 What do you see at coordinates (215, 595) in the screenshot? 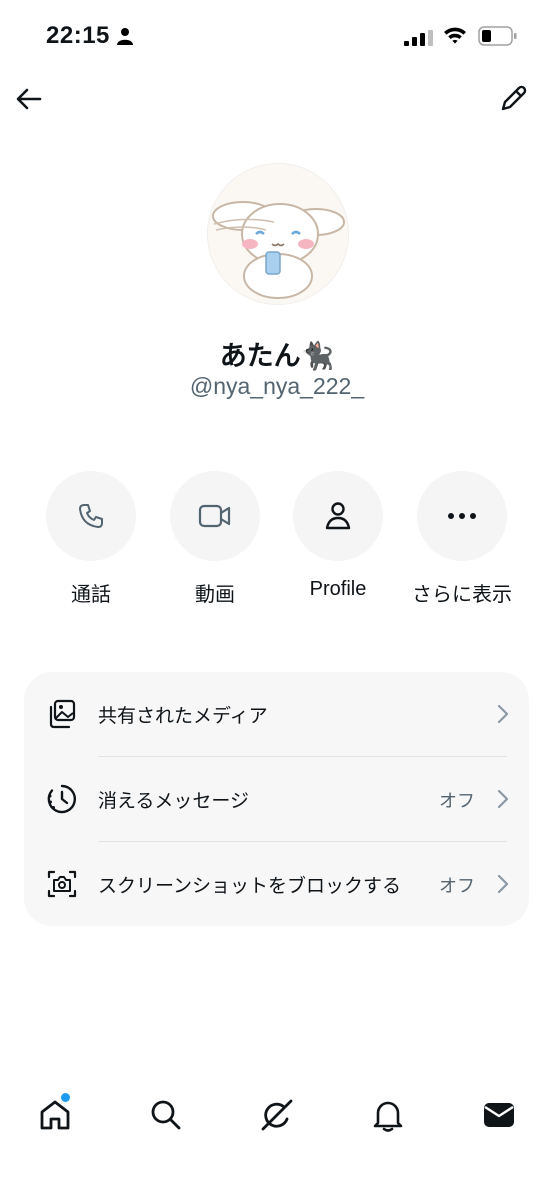
I see `video-label: 動画` at bounding box center [215, 595].